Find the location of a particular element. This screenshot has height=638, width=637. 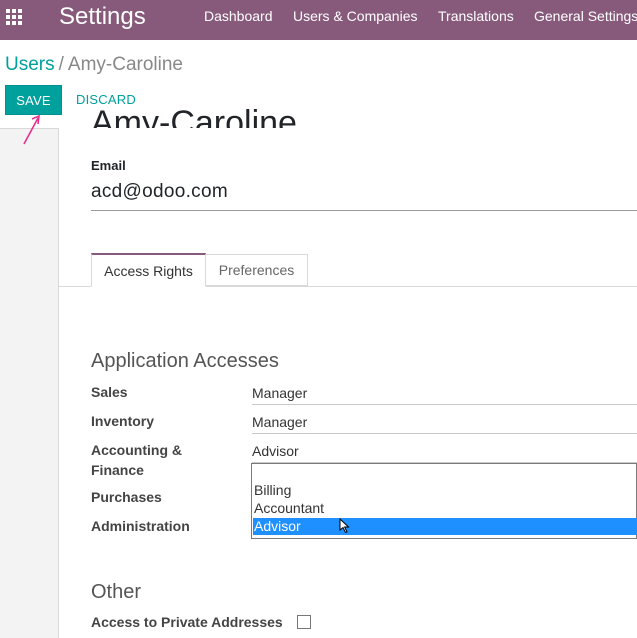

apps-grid-icon is located at coordinates (15, 18).